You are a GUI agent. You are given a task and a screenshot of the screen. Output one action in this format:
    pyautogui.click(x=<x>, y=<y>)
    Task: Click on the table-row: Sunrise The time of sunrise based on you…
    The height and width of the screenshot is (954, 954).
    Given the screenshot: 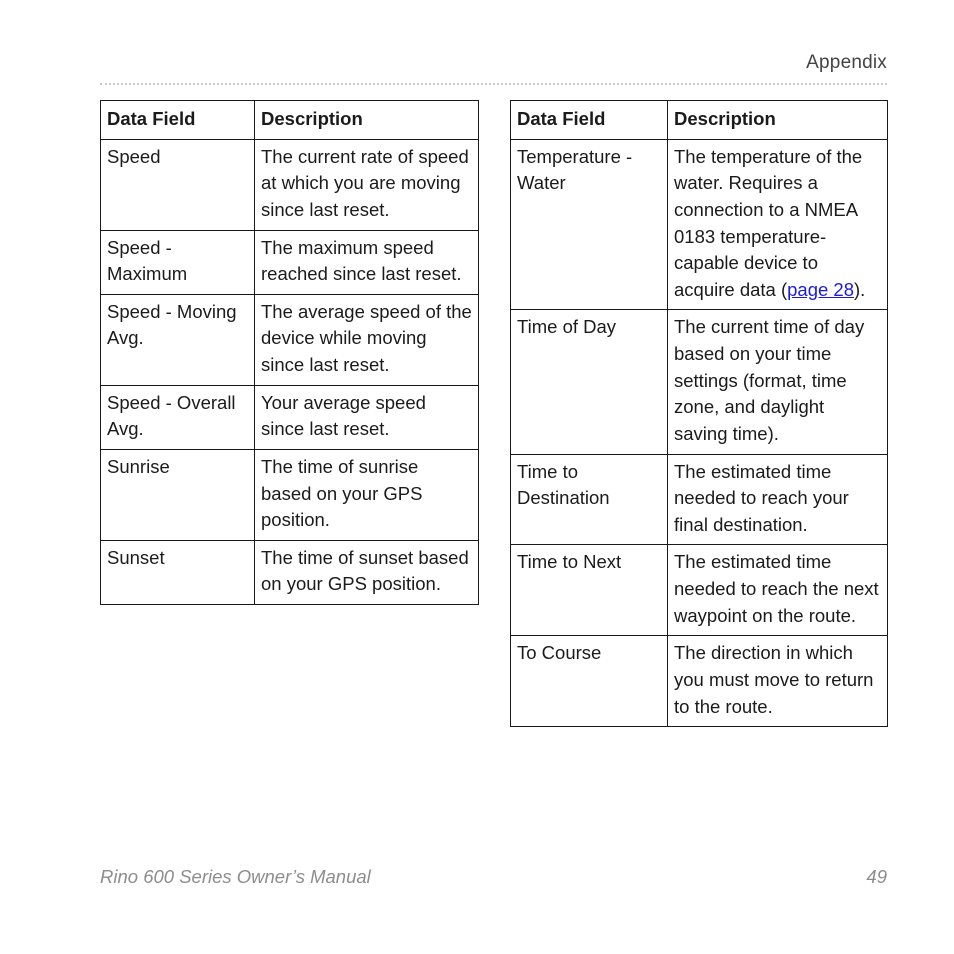 What is the action you would take?
    pyautogui.click(x=289, y=494)
    